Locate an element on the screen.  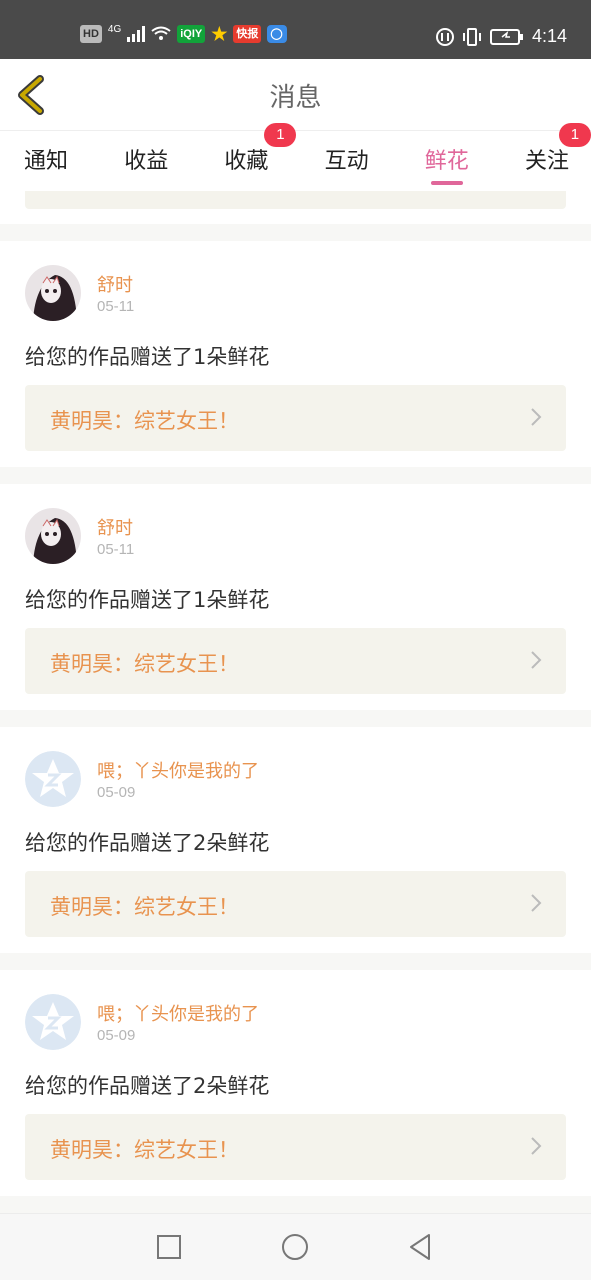
back-nav-button is located at coordinates (420, 1247).